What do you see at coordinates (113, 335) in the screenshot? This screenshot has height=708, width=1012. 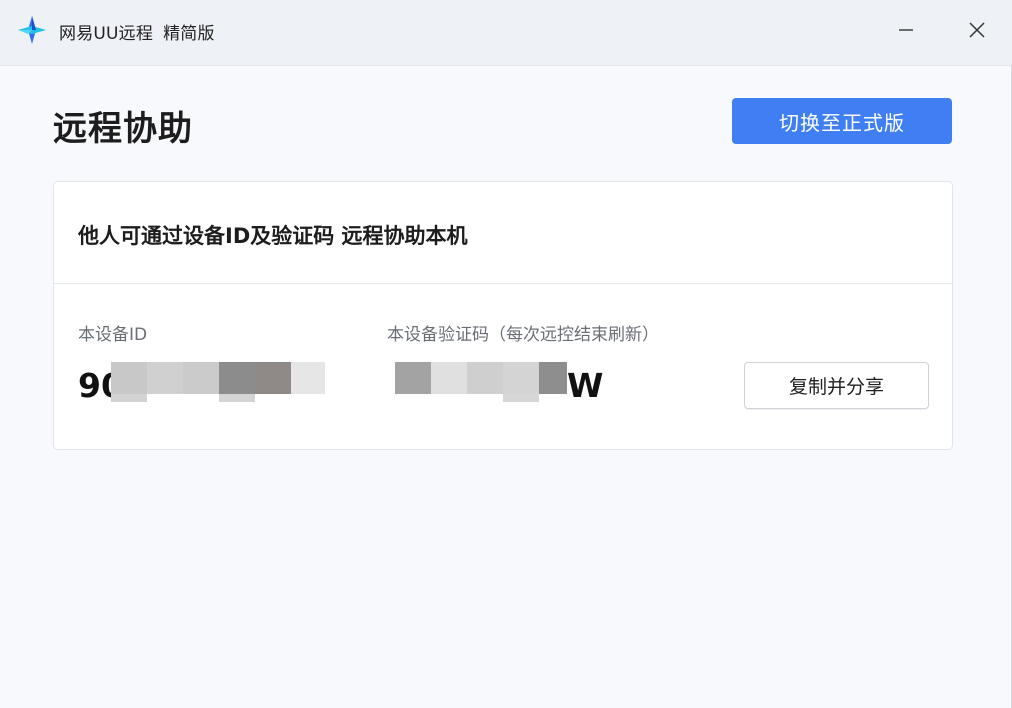 I see `device-id-label: 本设备ID` at bounding box center [113, 335].